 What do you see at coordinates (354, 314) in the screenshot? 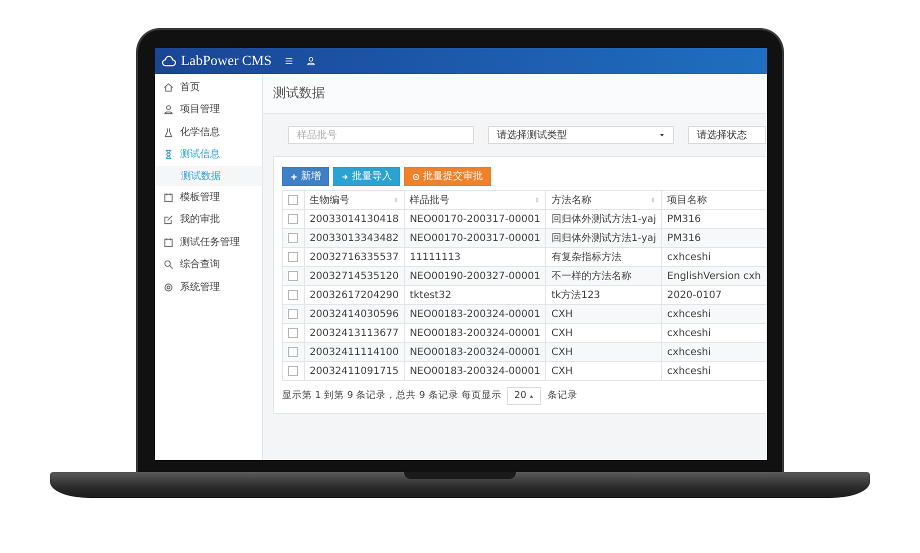
I see `table-cell: 20032414030596` at bounding box center [354, 314].